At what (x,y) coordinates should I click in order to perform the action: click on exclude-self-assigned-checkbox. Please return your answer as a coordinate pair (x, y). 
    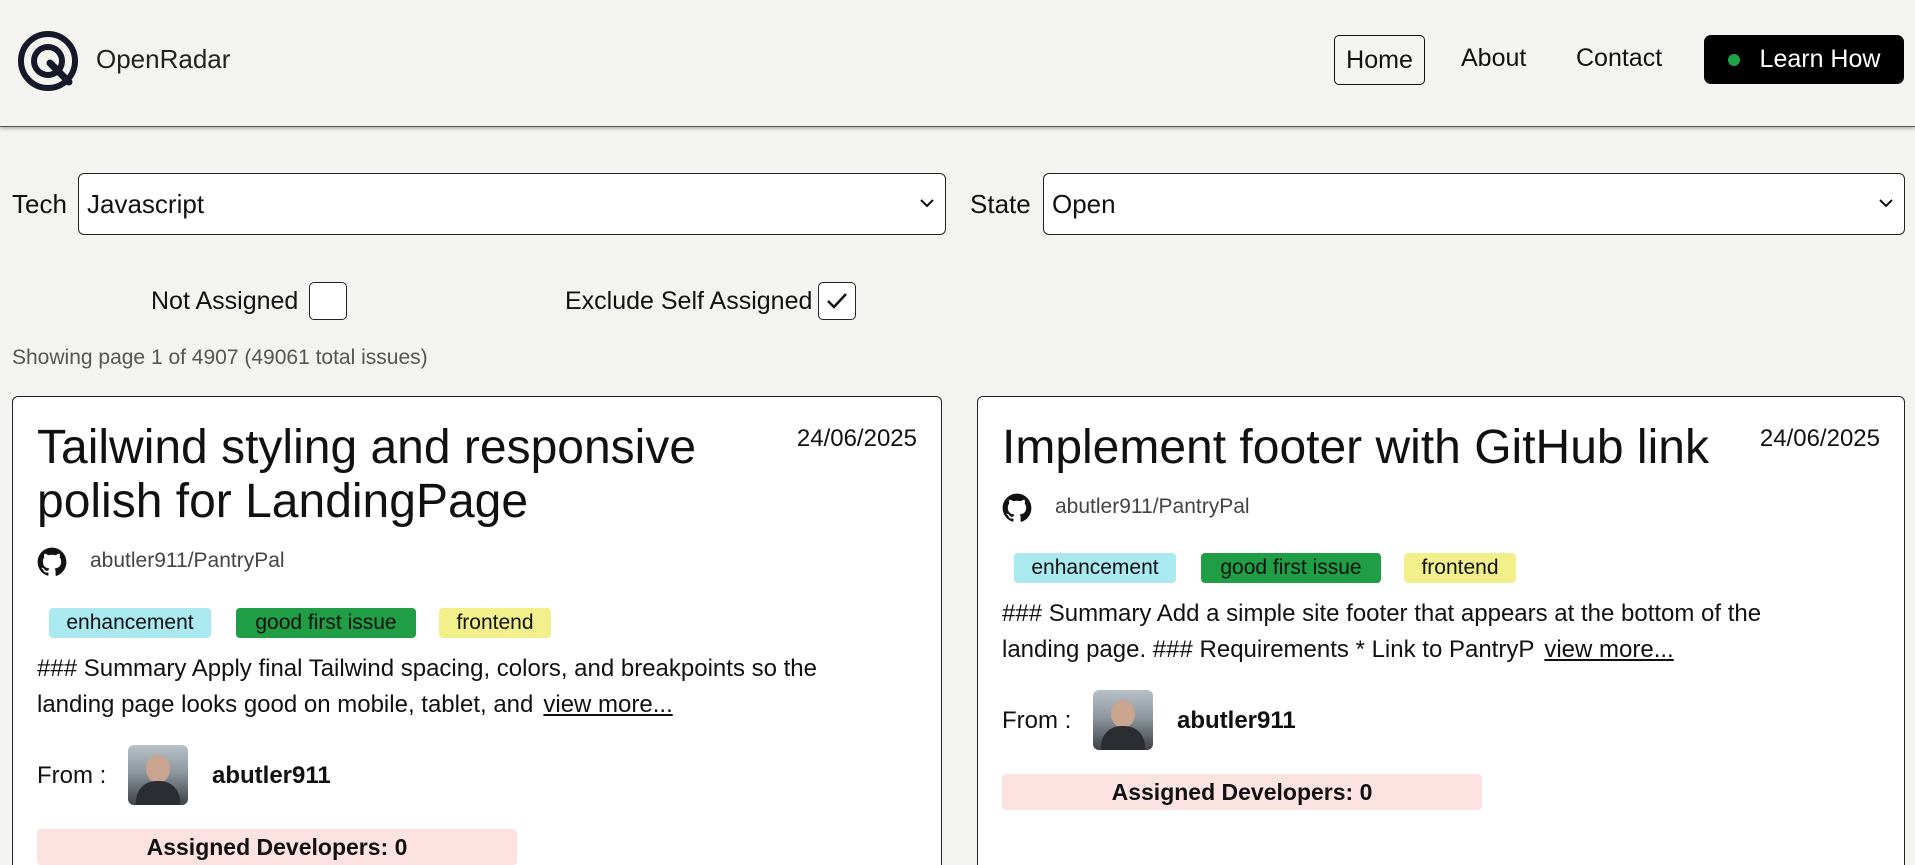
    Looking at the image, I should click on (837, 301).